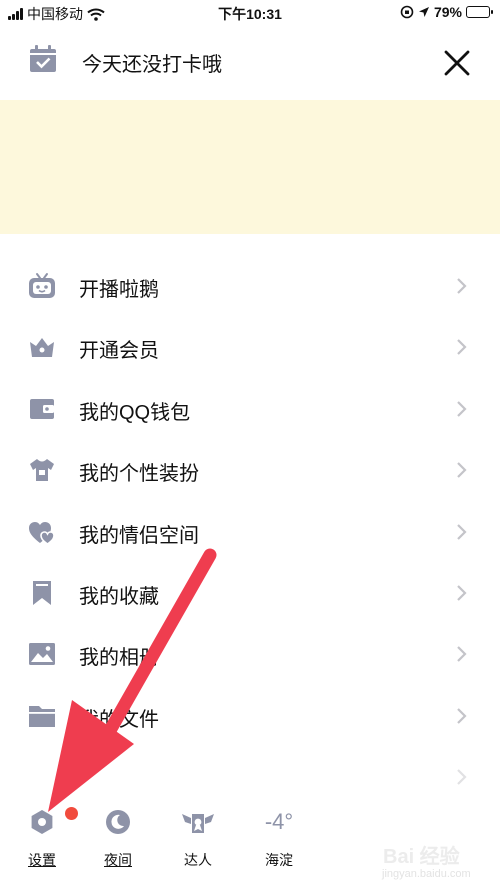 The image size is (500, 889). I want to click on calendar-check-icon, so click(43, 58).